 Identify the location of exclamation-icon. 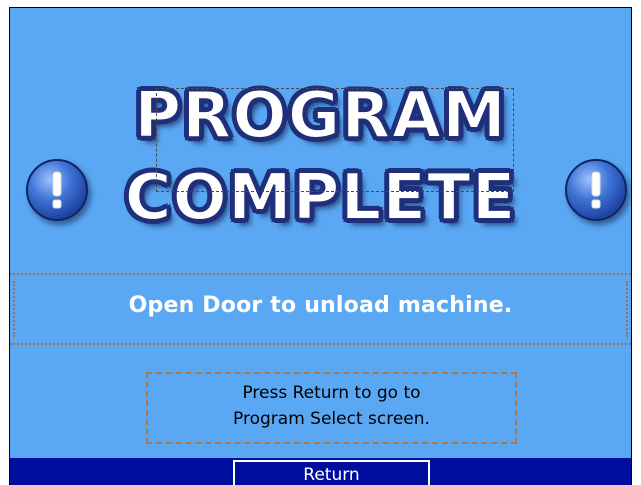
(596, 190).